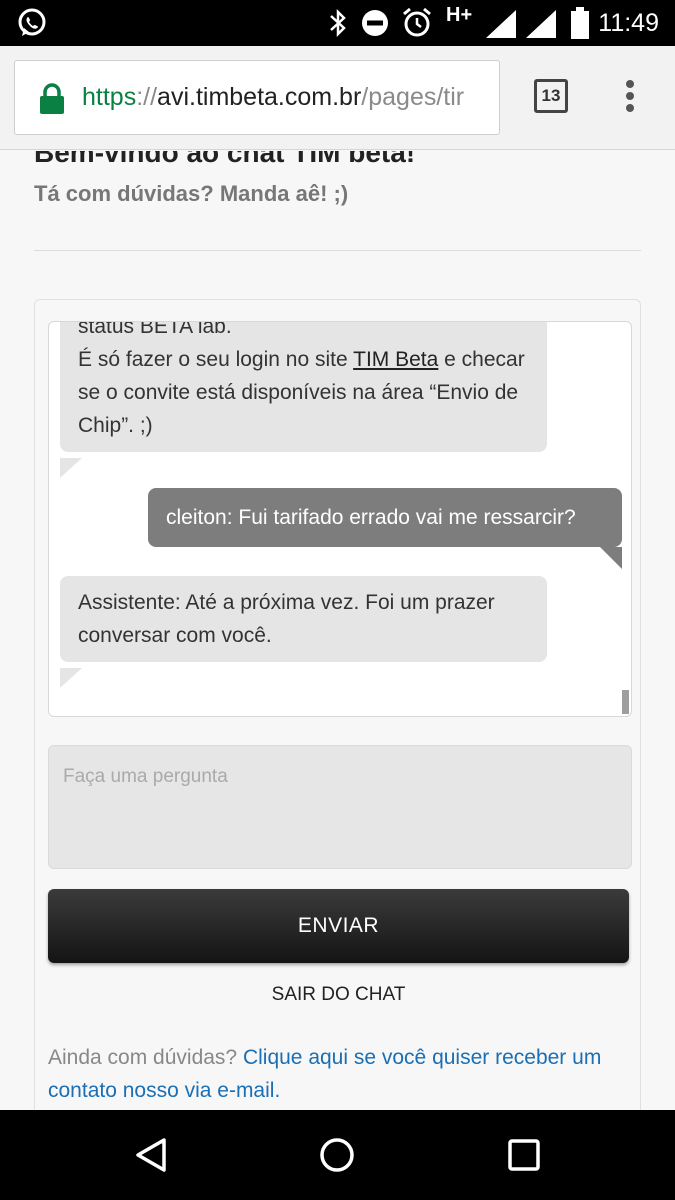 This screenshot has width=675, height=1200. What do you see at coordinates (338, 995) in the screenshot?
I see `exit-chat-link: SAIR DO CHAT` at bounding box center [338, 995].